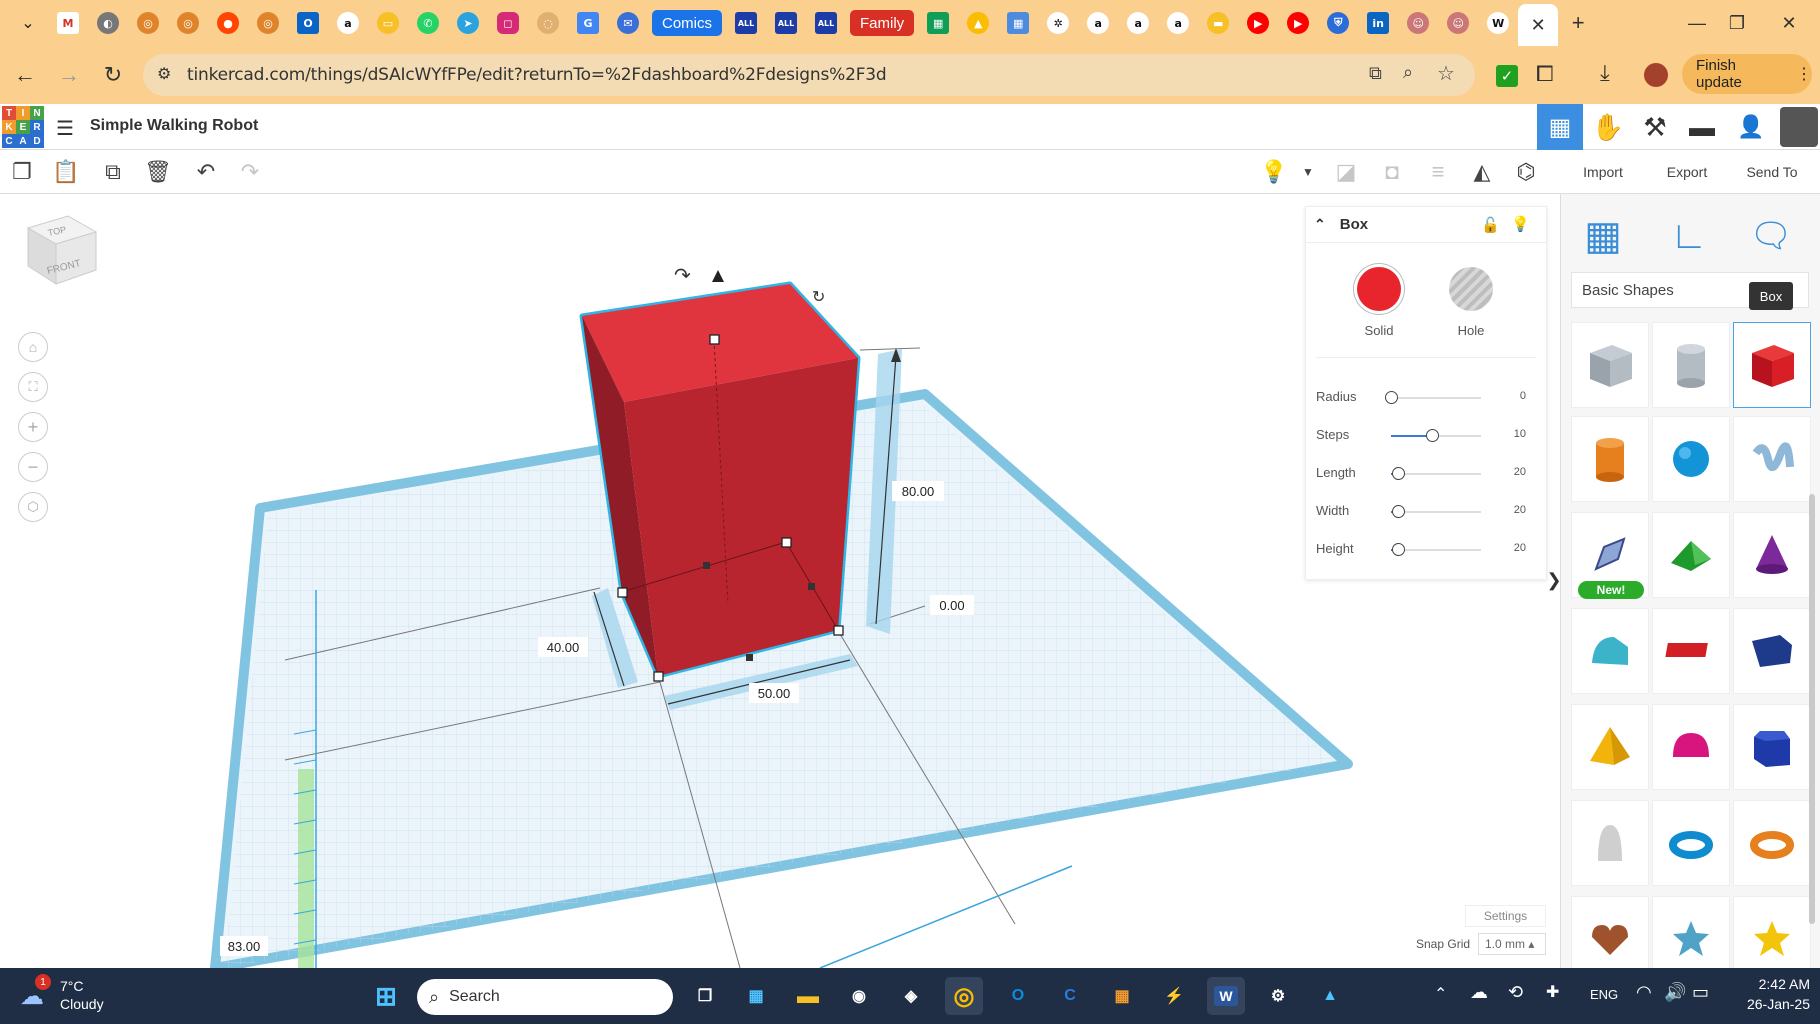 The image size is (1820, 1024). What do you see at coordinates (1520, 224) in the screenshot?
I see `visibility-bulb-icon: 💡` at bounding box center [1520, 224].